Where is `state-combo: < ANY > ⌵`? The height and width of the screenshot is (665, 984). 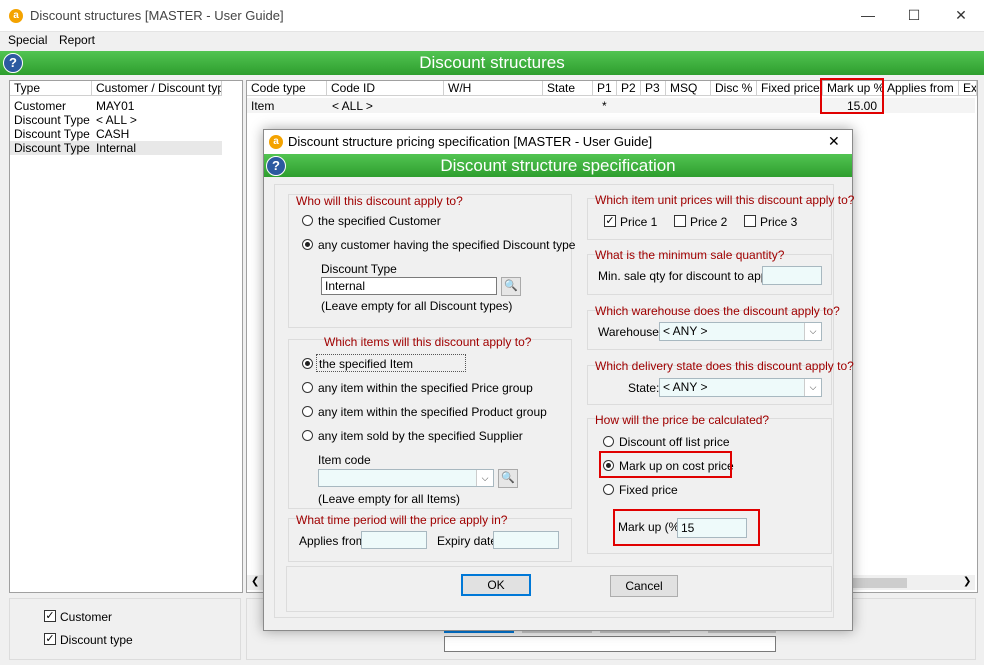
state-combo: < ANY > ⌵ is located at coordinates (740, 387).